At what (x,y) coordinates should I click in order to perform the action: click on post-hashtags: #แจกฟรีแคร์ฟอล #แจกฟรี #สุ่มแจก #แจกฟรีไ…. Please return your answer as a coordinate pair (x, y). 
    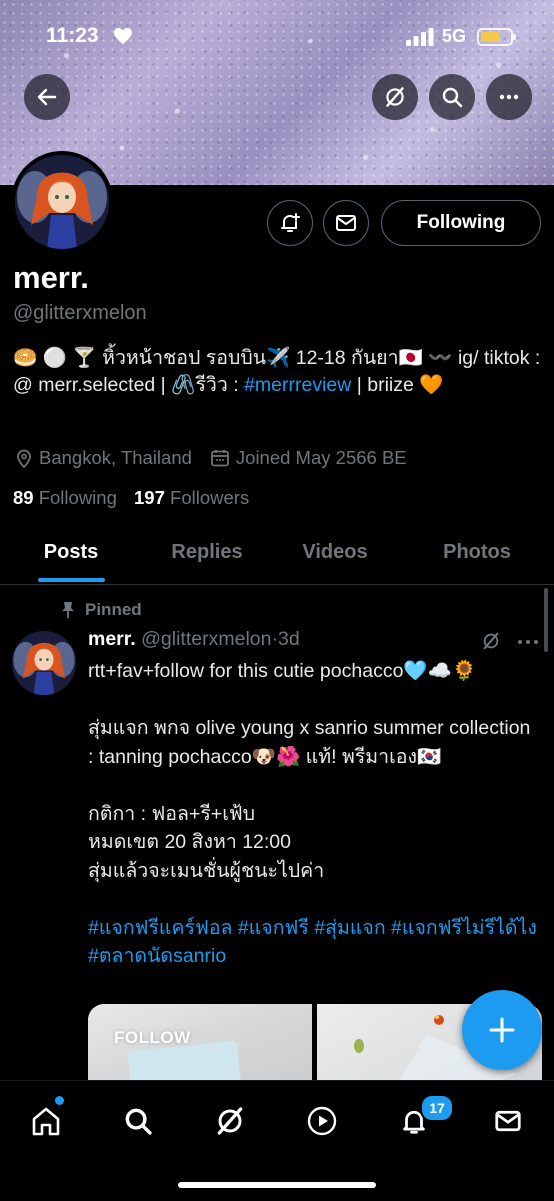
    Looking at the image, I should click on (313, 942).